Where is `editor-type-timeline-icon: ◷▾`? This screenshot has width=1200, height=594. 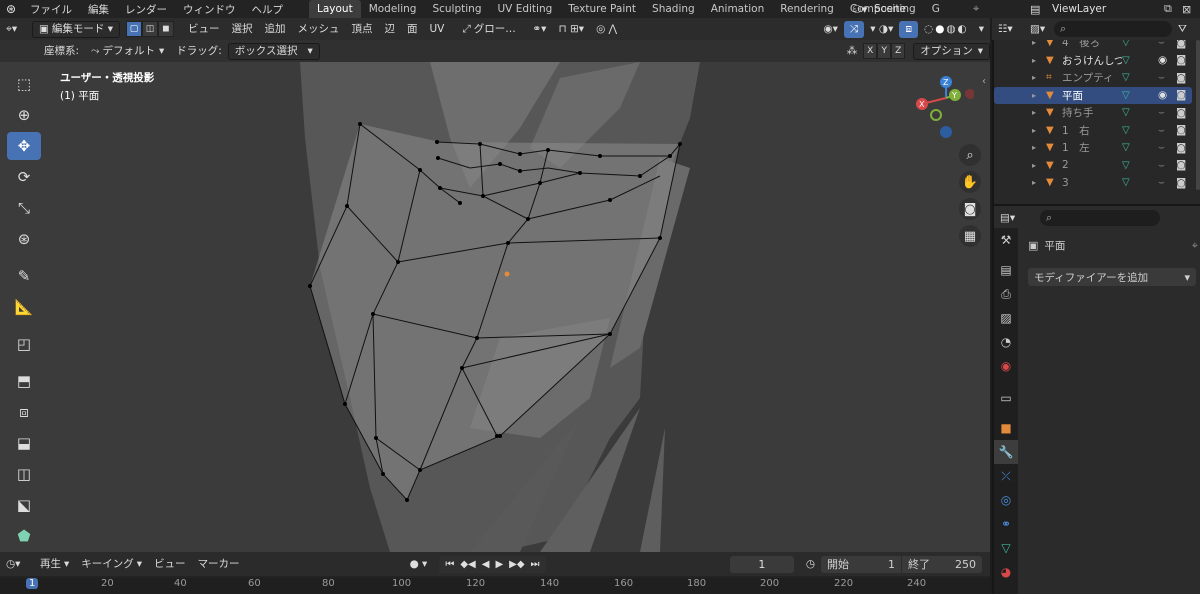
editor-type-timeline-icon: ◷▾ is located at coordinates (17, 564).